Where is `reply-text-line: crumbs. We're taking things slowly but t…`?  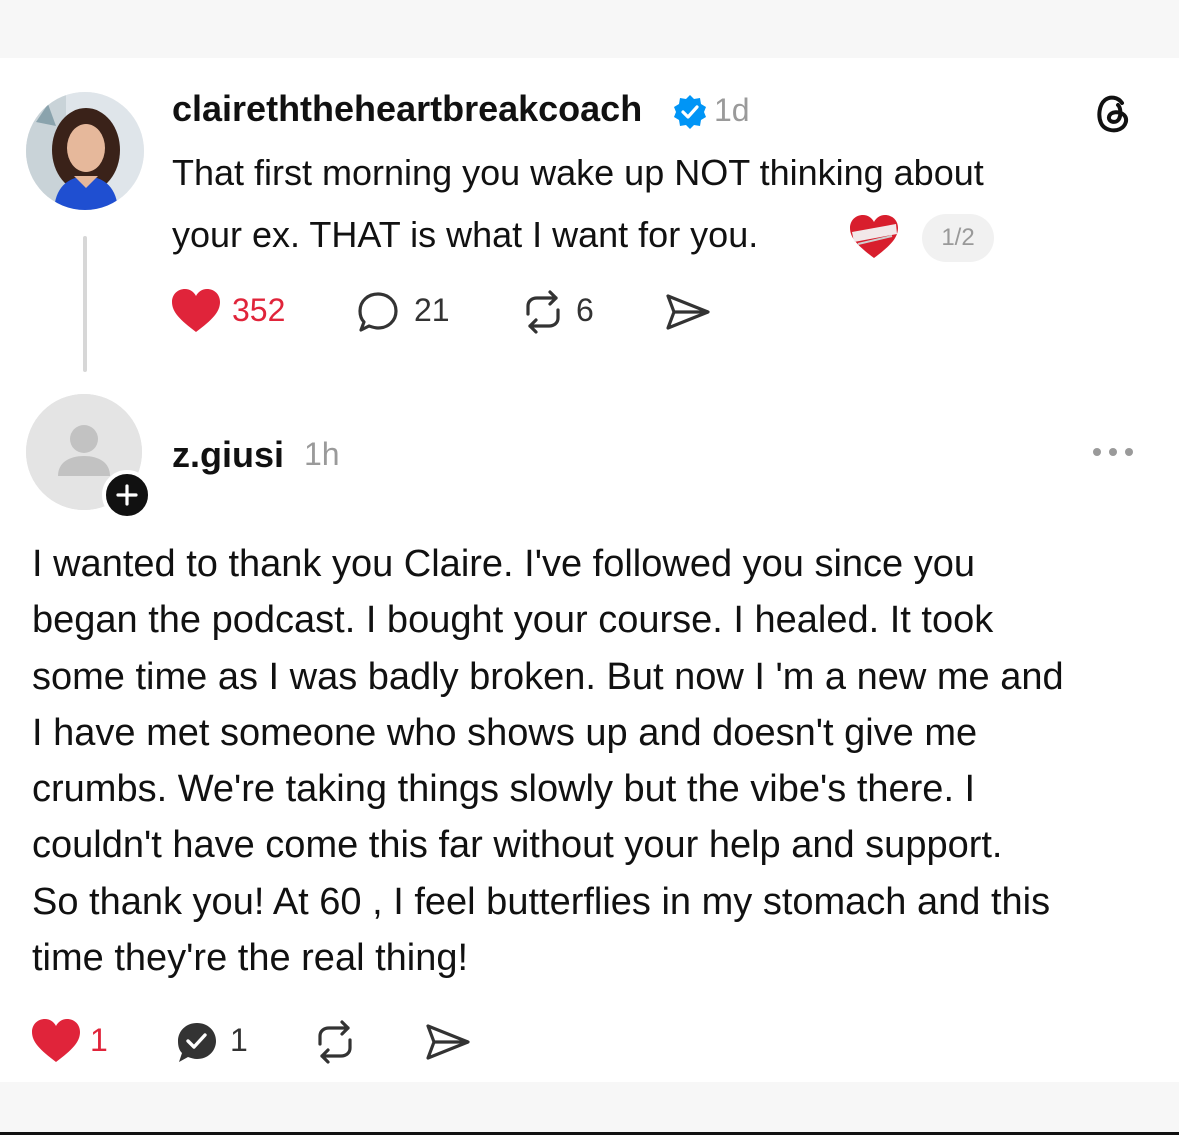
reply-text-line: crumbs. We're taking things slowly but t… is located at coordinates (504, 789).